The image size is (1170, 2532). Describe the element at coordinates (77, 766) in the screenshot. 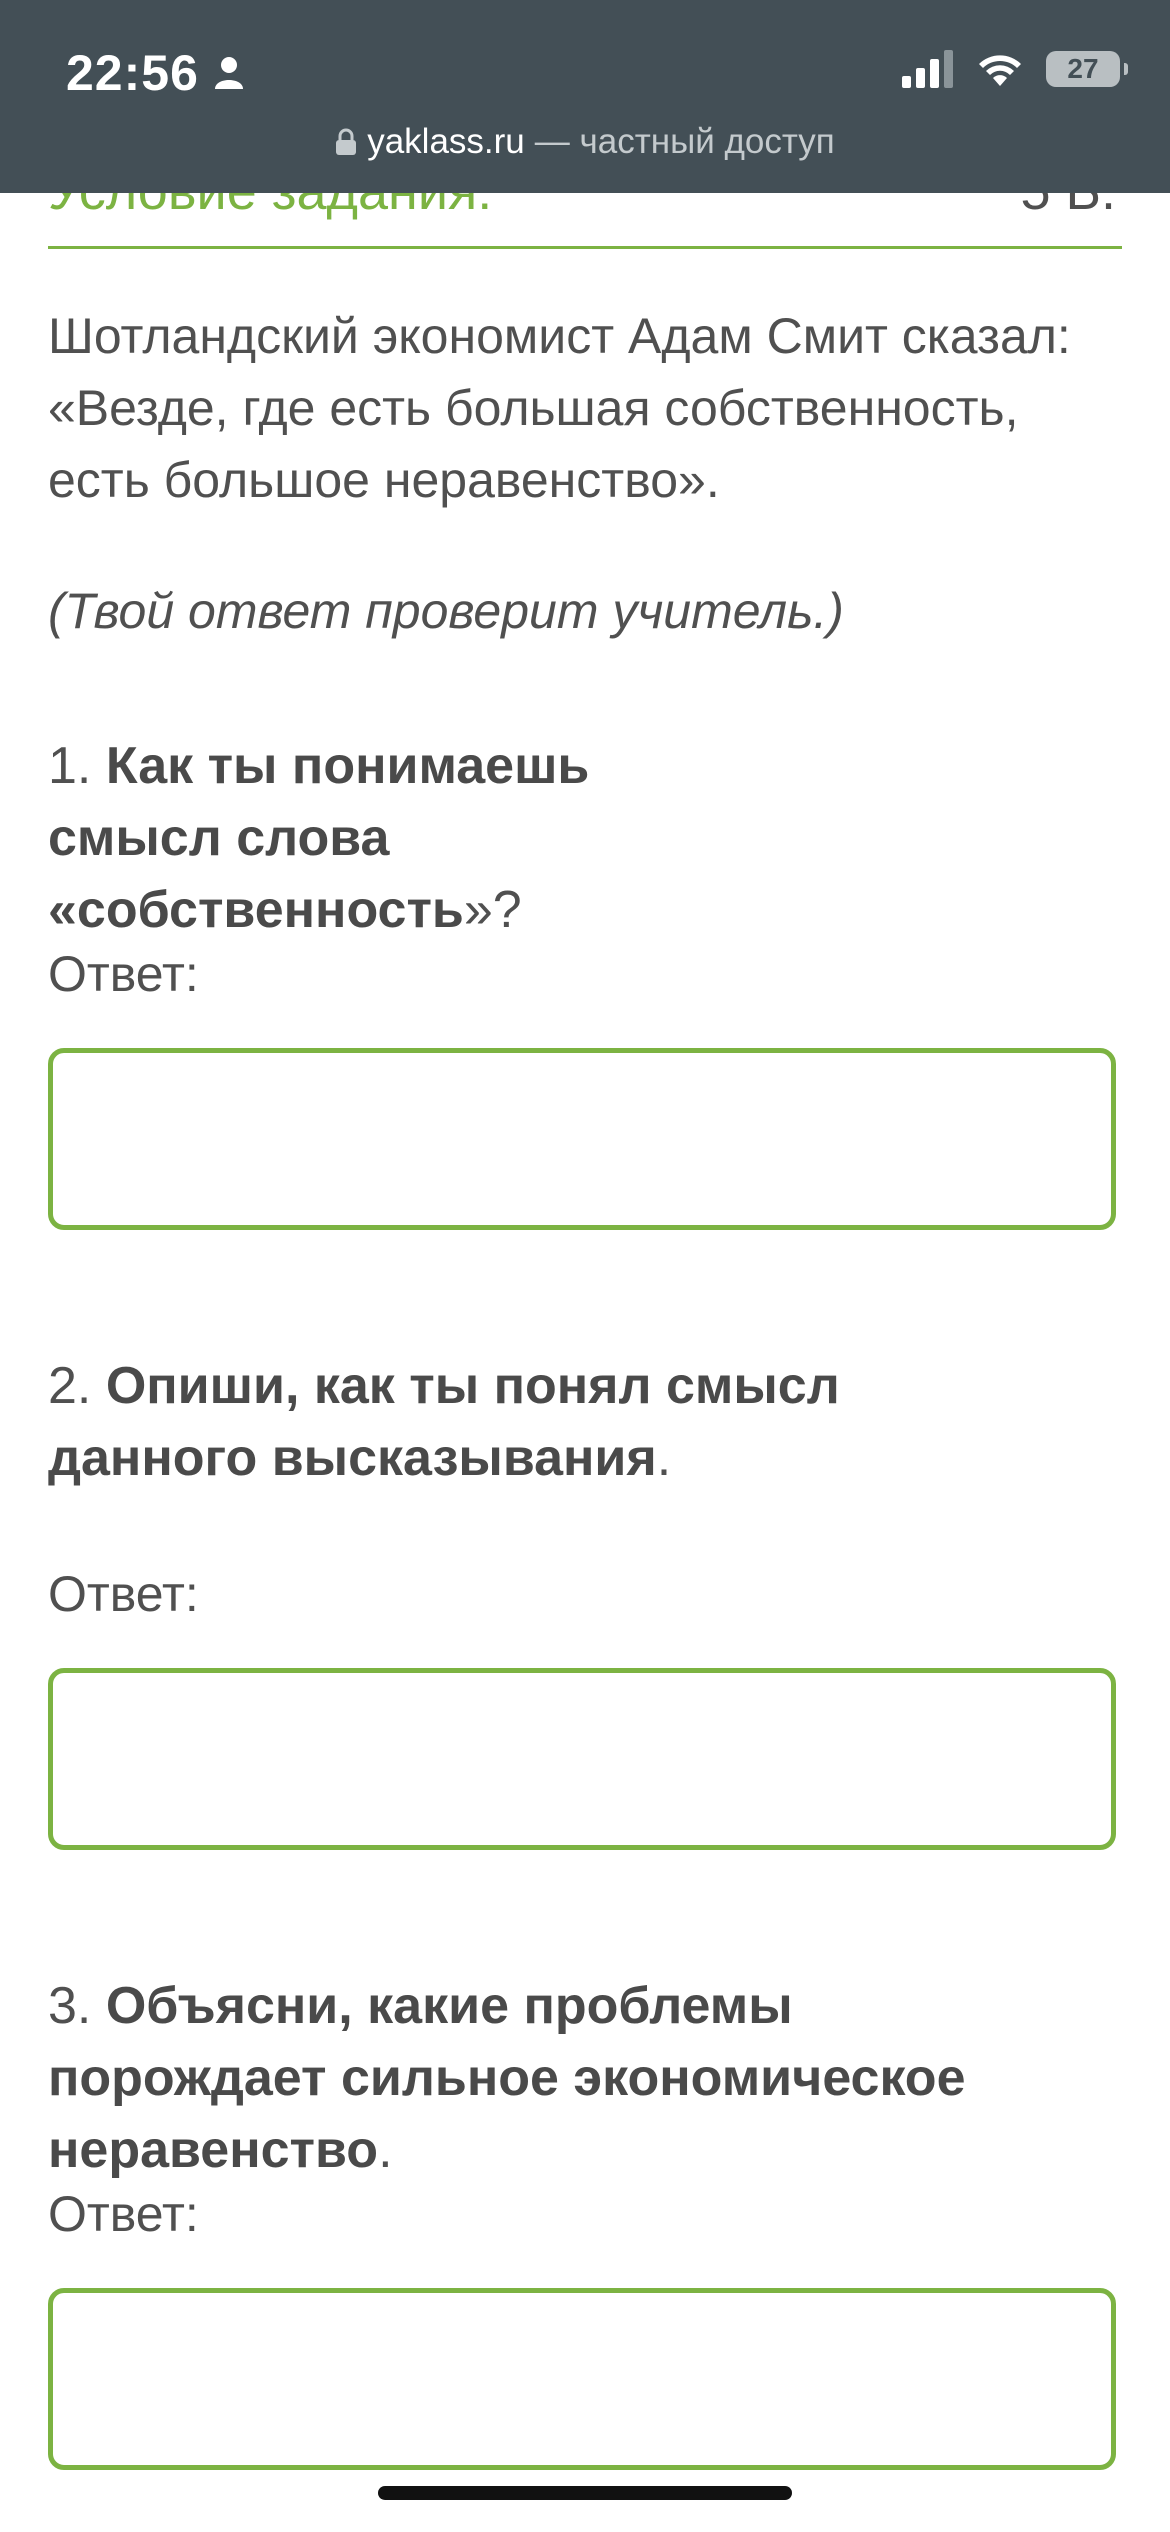

I see `question-number: 1.` at that location.